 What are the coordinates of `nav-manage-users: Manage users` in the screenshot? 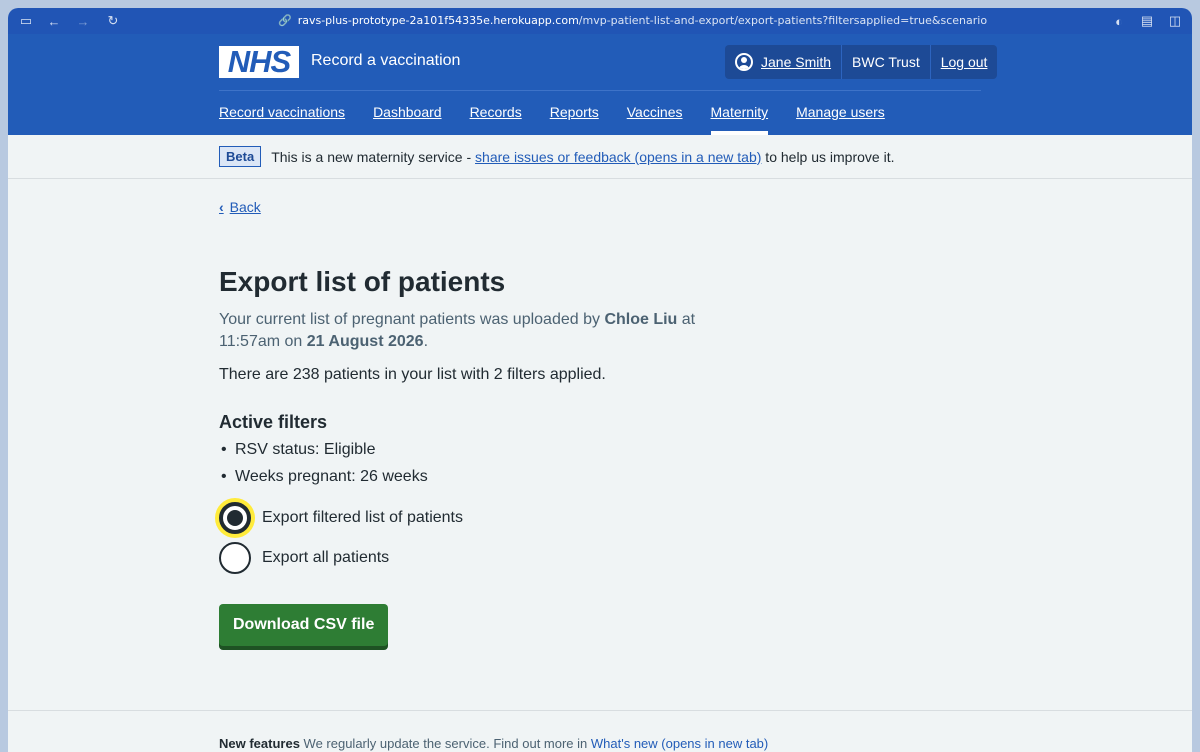 It's located at (840, 119).